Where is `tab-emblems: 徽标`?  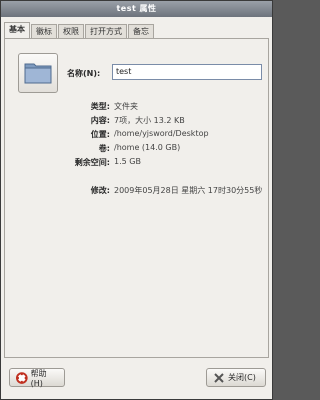
tab-emblems: 徽标 is located at coordinates (44, 31).